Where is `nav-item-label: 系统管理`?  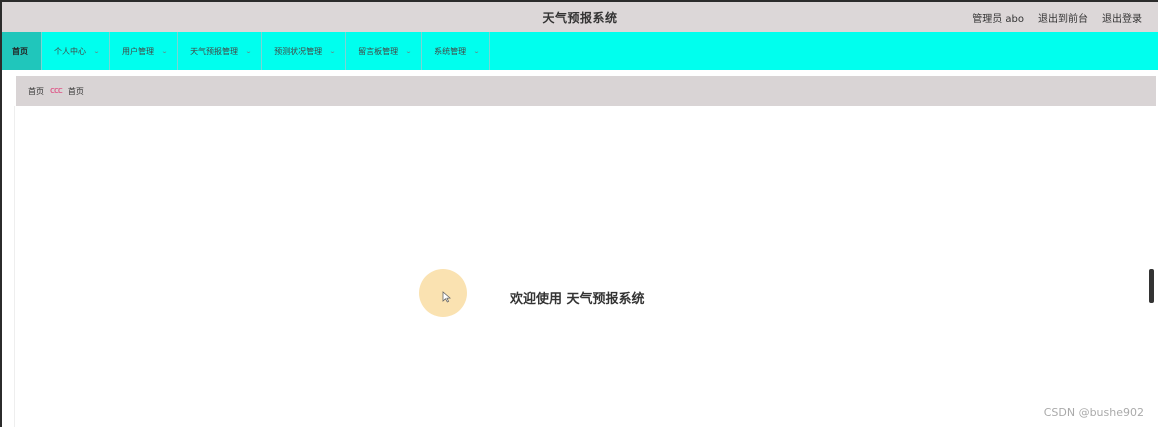
nav-item-label: 系统管理 is located at coordinates (450, 51).